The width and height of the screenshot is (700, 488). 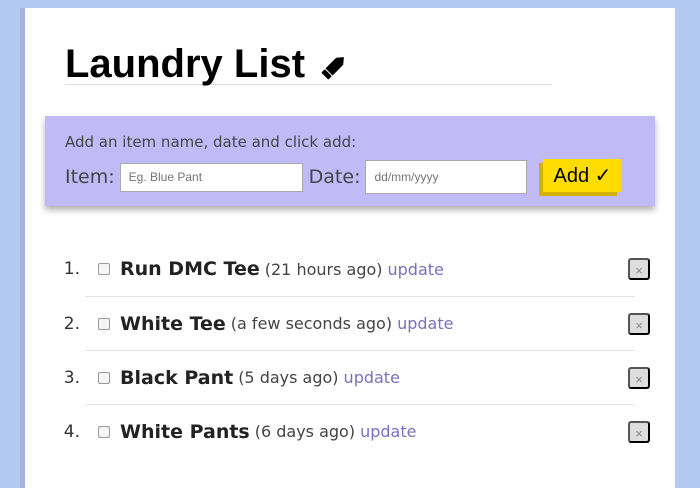 I want to click on item-name: White Tee, so click(x=173, y=323).